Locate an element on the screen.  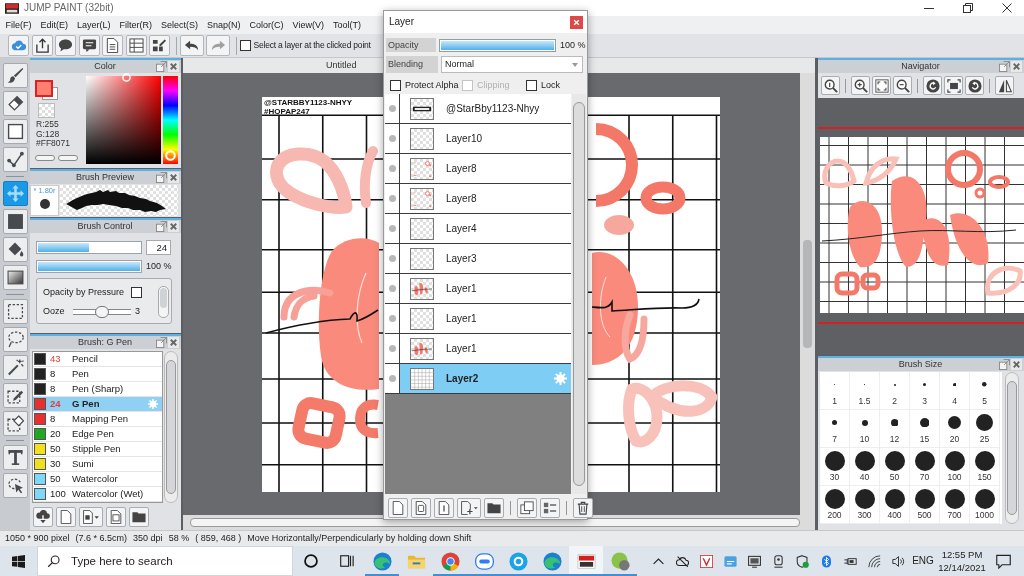
slider-thumb is located at coordinates (102, 311).